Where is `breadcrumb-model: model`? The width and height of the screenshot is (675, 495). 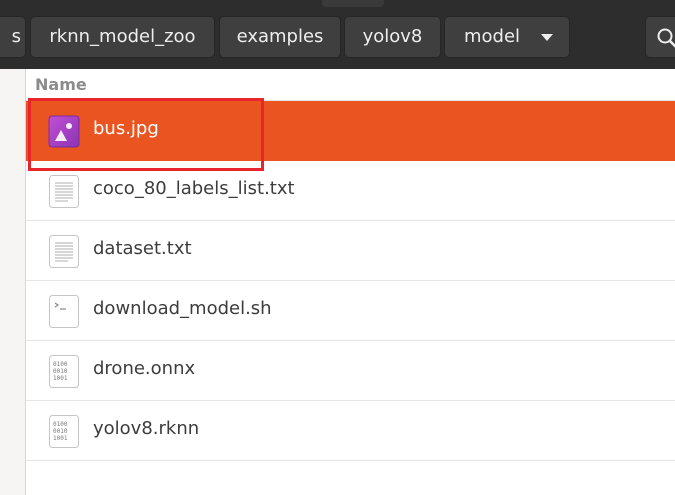 breadcrumb-model: model is located at coordinates (507, 37).